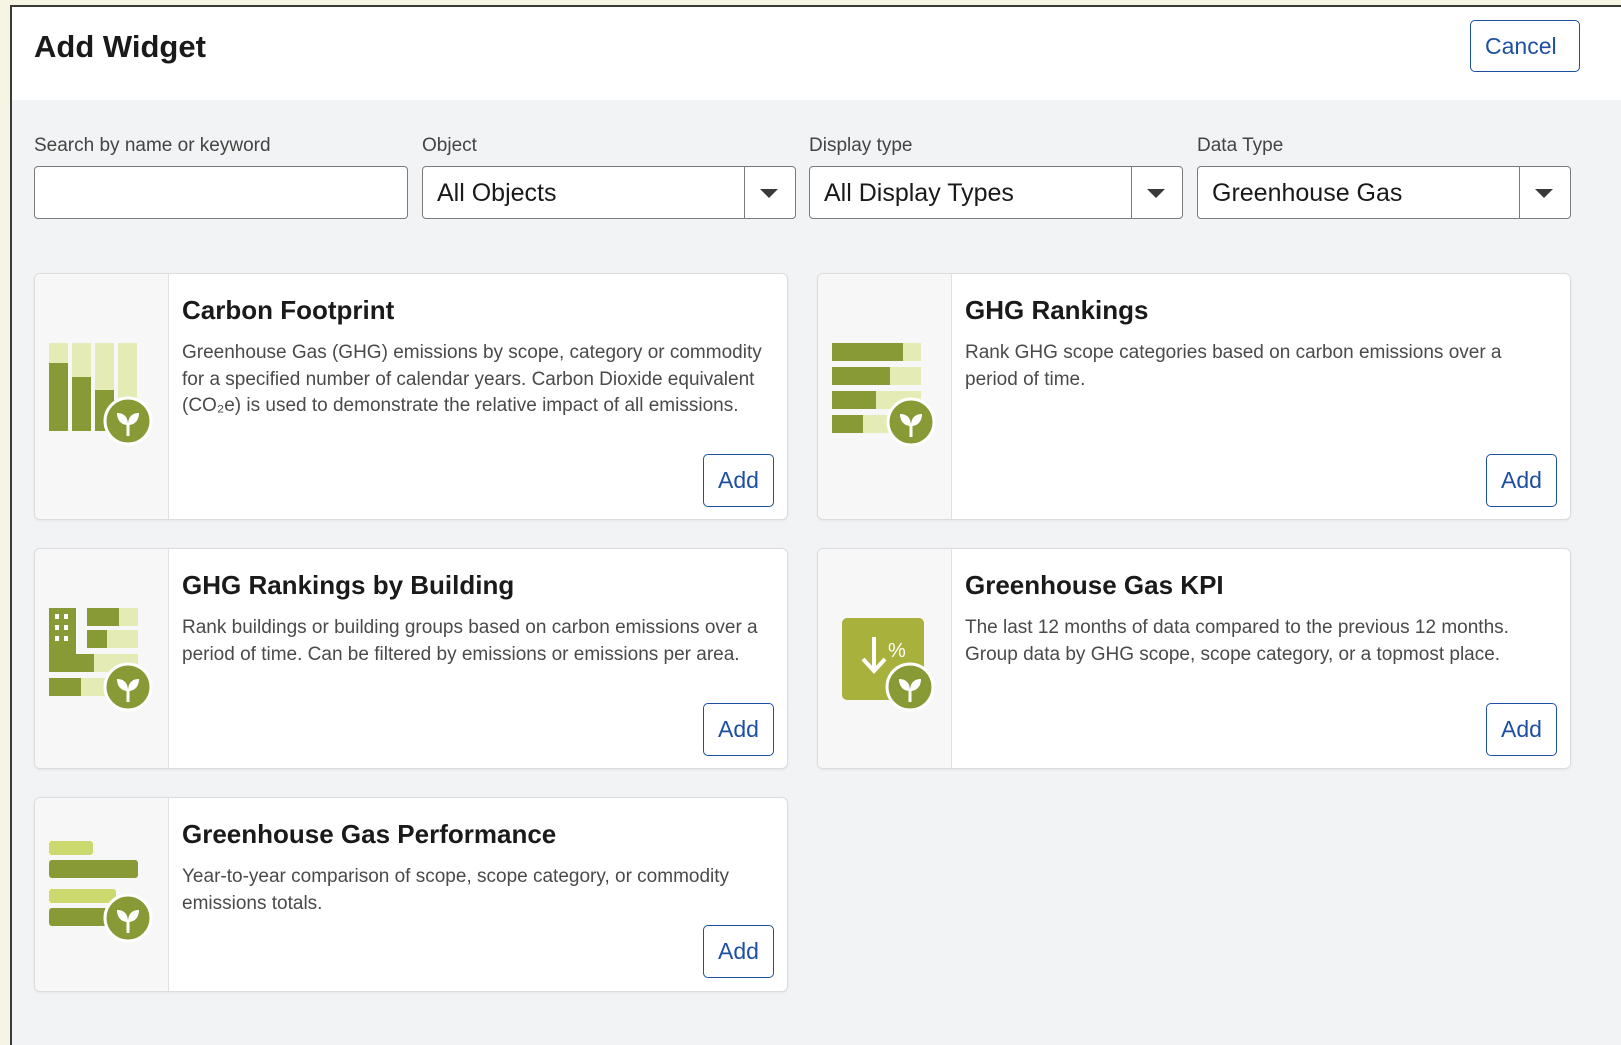 The height and width of the screenshot is (1045, 1621). I want to click on object-select: All Objects, so click(609, 192).